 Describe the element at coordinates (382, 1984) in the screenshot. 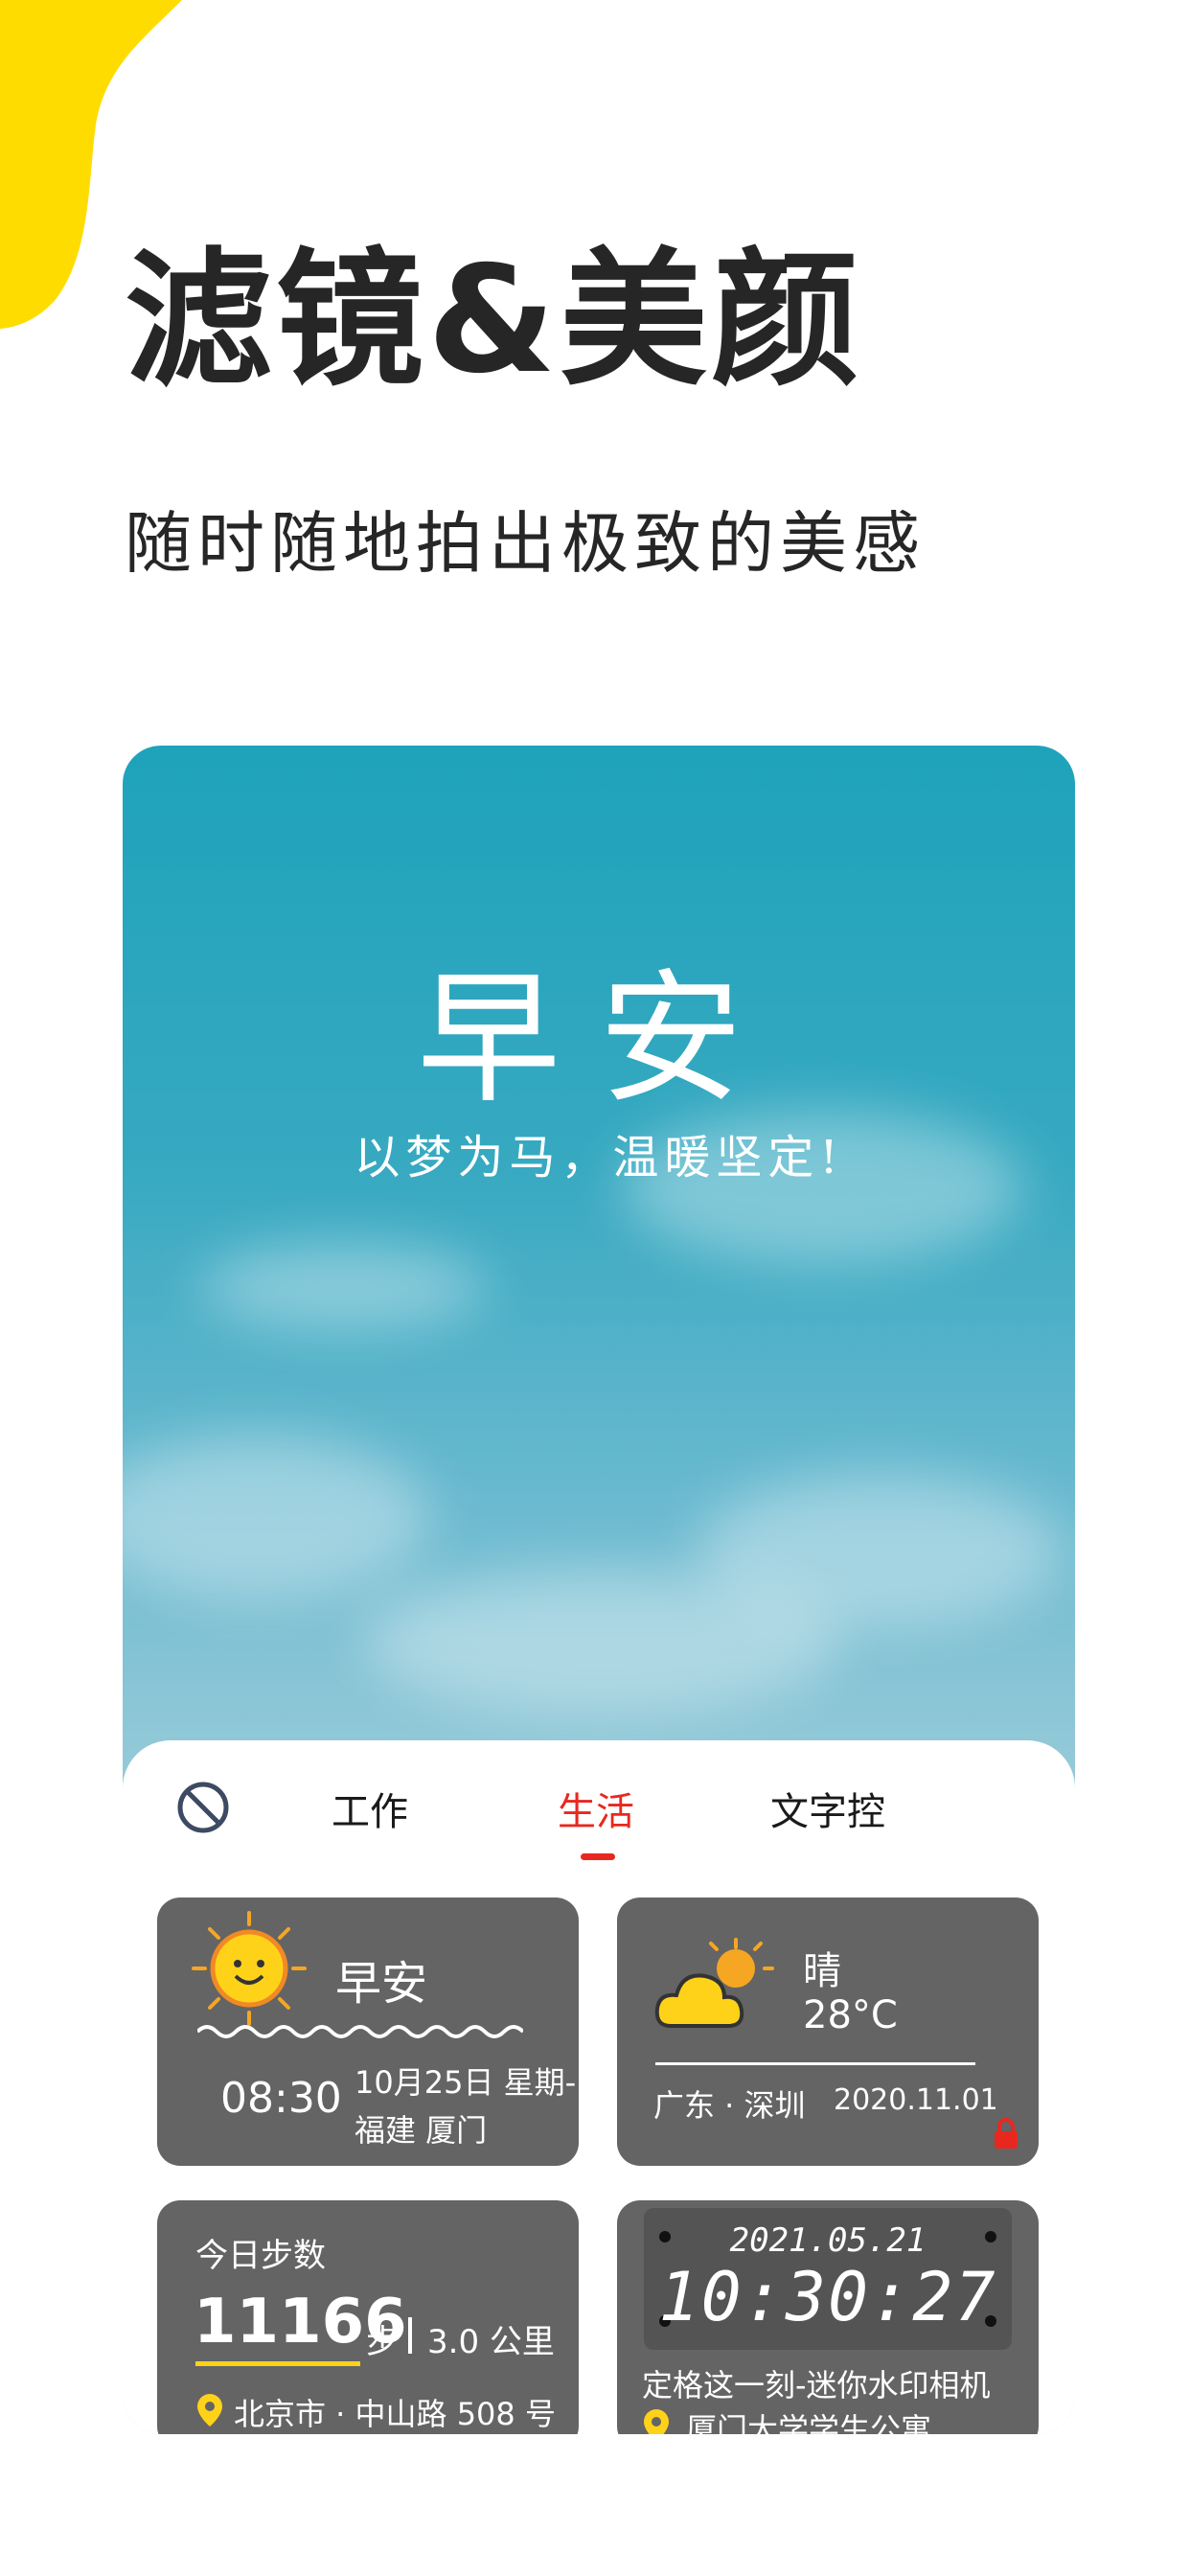

I see `morning-title: 早安` at that location.